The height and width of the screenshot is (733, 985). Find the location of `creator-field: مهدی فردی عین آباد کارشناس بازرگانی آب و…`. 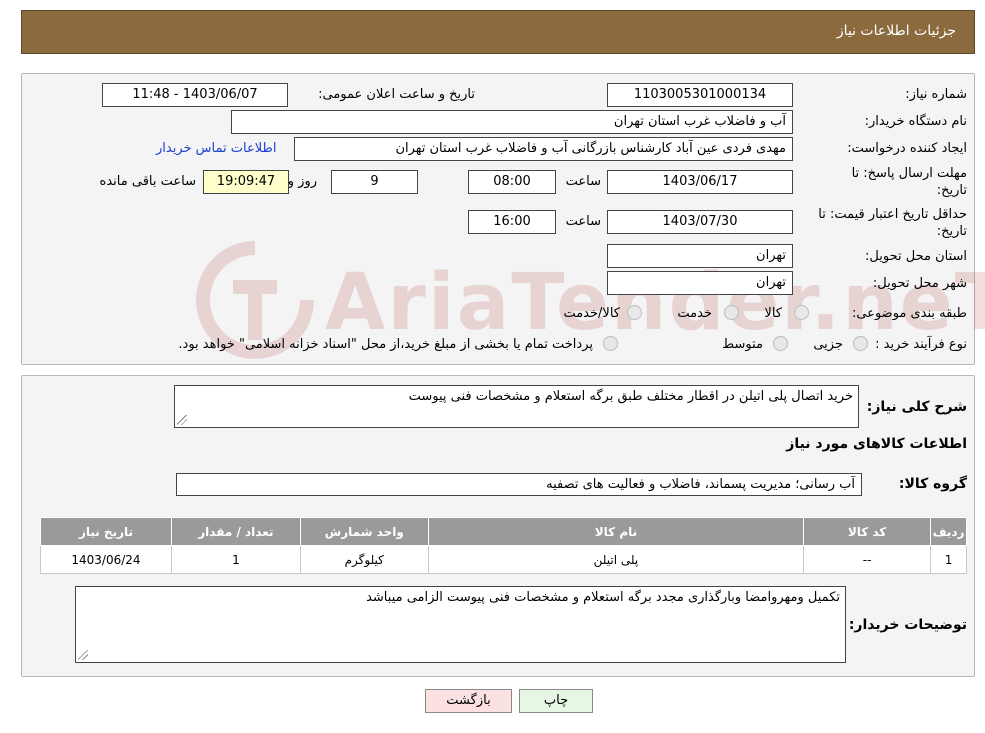

creator-field: مهدی فردی عین آباد کارشناس بازرگانی آب و… is located at coordinates (543, 149).